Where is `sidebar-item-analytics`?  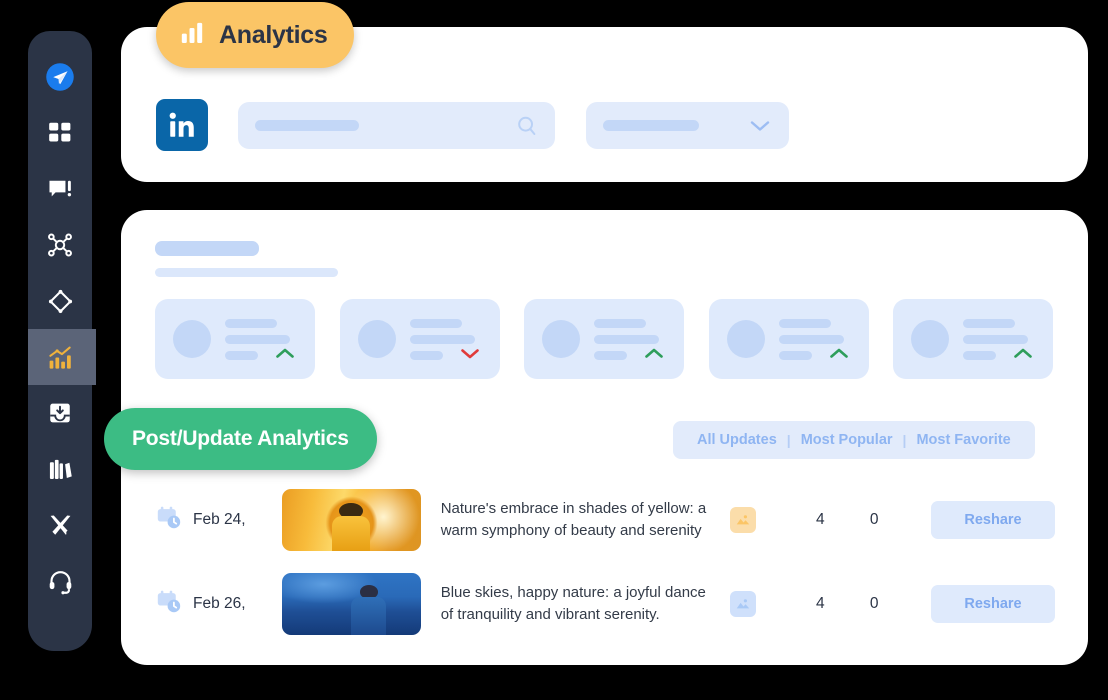
sidebar-item-analytics is located at coordinates (62, 357).